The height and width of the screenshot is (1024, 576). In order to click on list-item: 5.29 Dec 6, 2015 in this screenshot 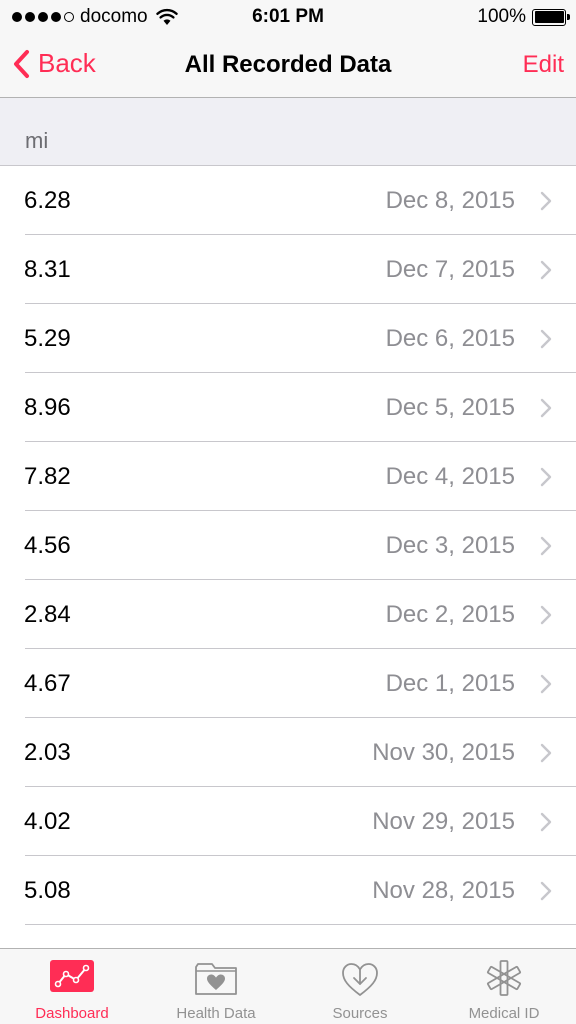, I will do `click(288, 338)`.